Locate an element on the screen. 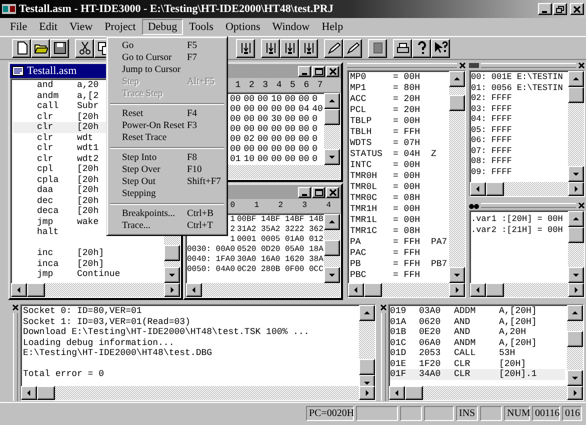 Image resolution: width=586 pixels, height=425 pixels. menu-item: Jump to Cursor is located at coordinates (167, 70).